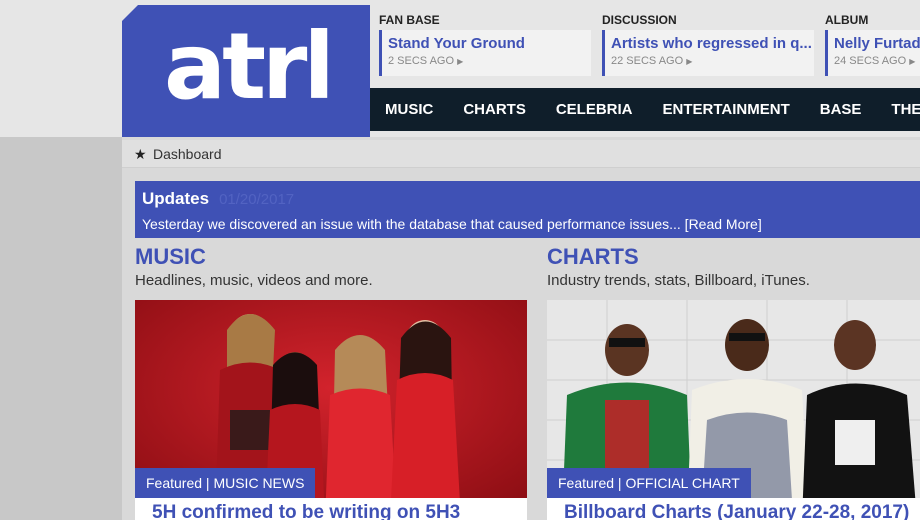 This screenshot has height=520, width=920. I want to click on updates-title: Updates, so click(176, 198).